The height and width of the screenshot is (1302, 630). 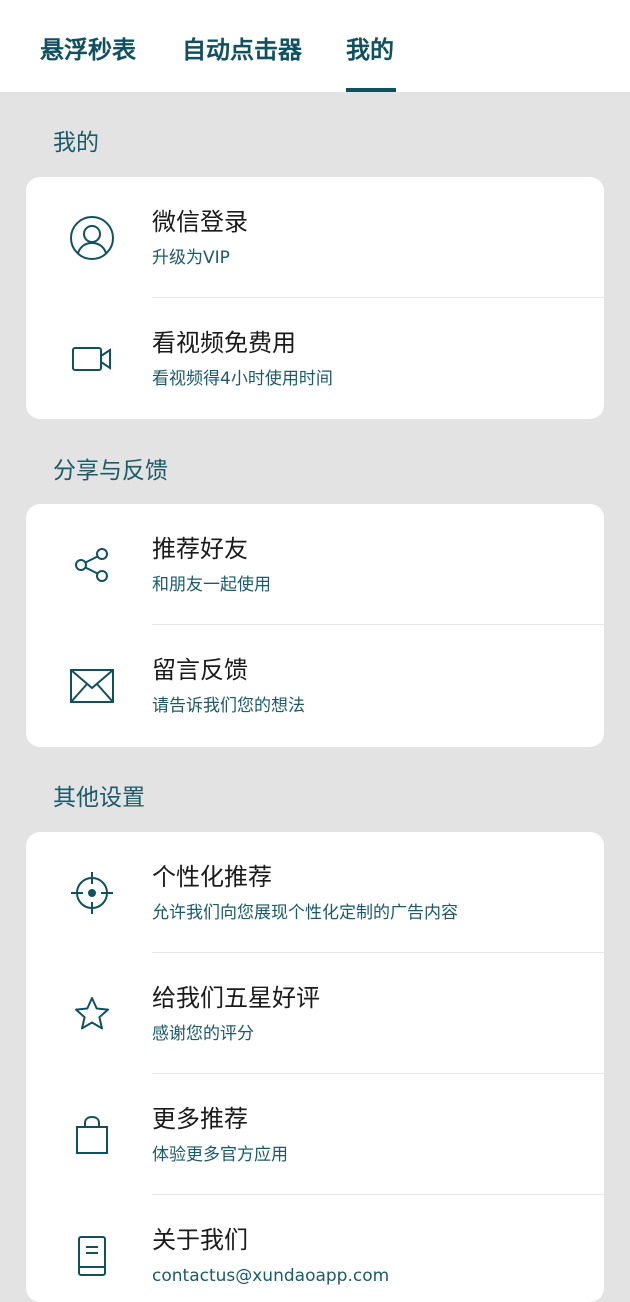 I want to click on row-subtitle: 体验更多官方应用, so click(x=220, y=1155).